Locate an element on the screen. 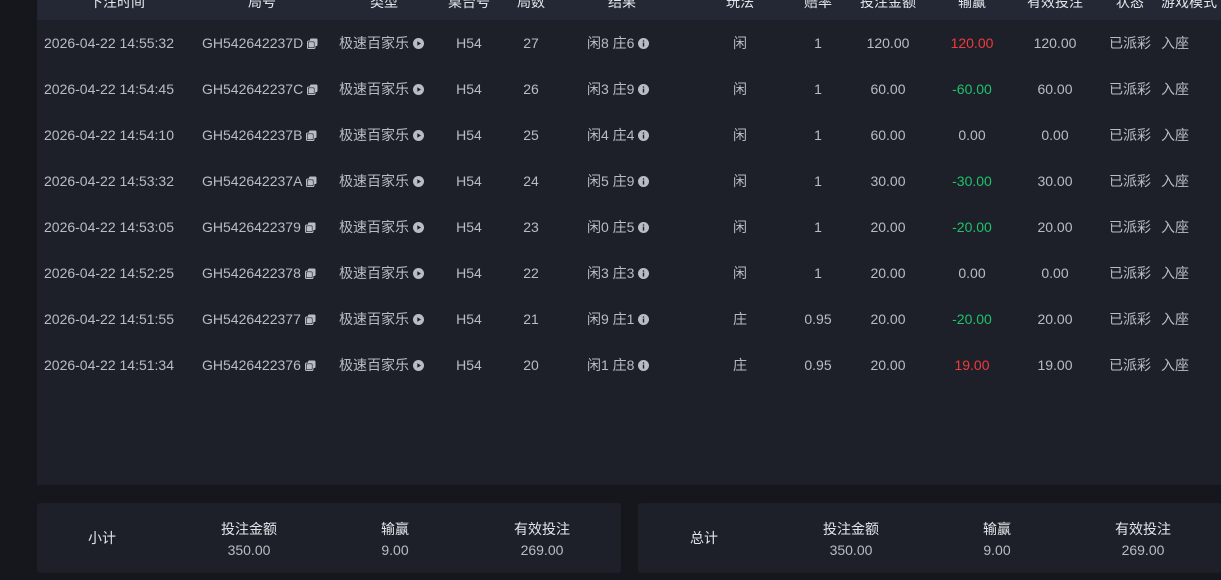 This screenshot has height=580, width=1221. cell-result: 闲3 庄9 is located at coordinates (624, 89).